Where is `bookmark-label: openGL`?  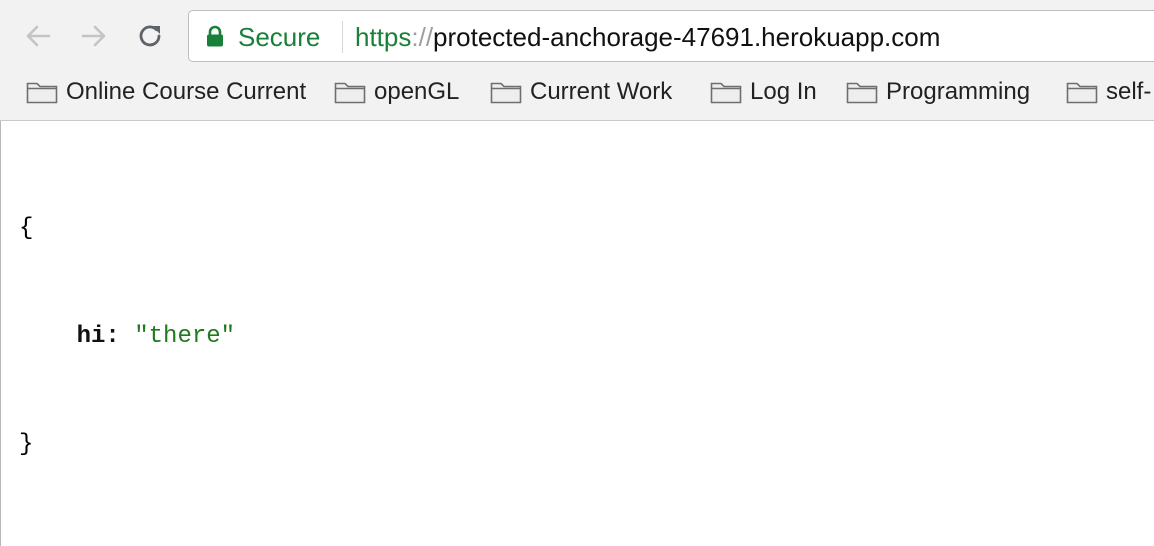
bookmark-label: openGL is located at coordinates (417, 91).